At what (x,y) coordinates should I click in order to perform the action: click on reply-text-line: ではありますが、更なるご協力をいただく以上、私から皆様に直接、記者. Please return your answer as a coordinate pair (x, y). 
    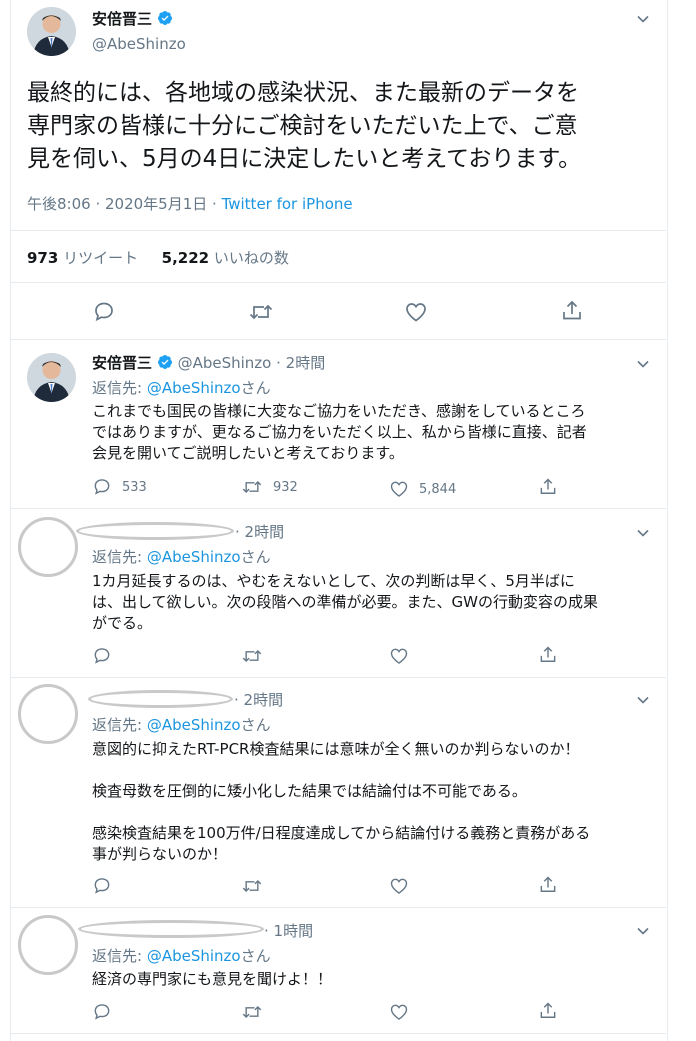
    Looking at the image, I should click on (339, 432).